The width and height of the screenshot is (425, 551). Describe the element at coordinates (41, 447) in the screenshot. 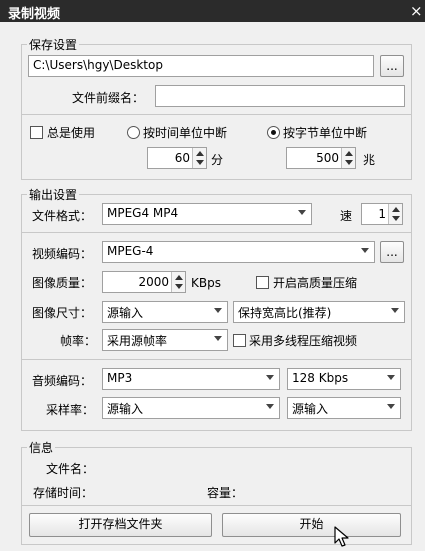

I see `info-label: 信息` at that location.